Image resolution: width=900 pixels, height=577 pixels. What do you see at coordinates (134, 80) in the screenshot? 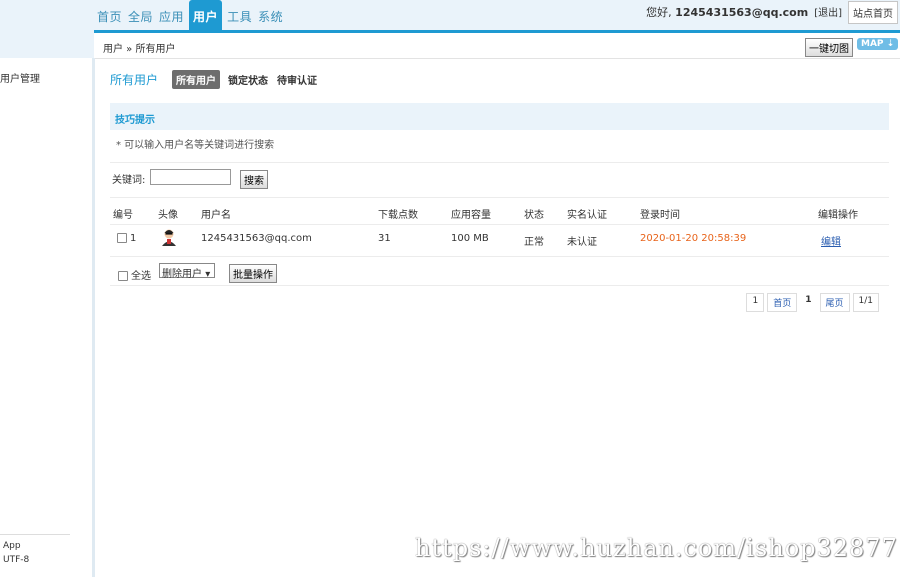
I see `section-title: 所有用户` at bounding box center [134, 80].